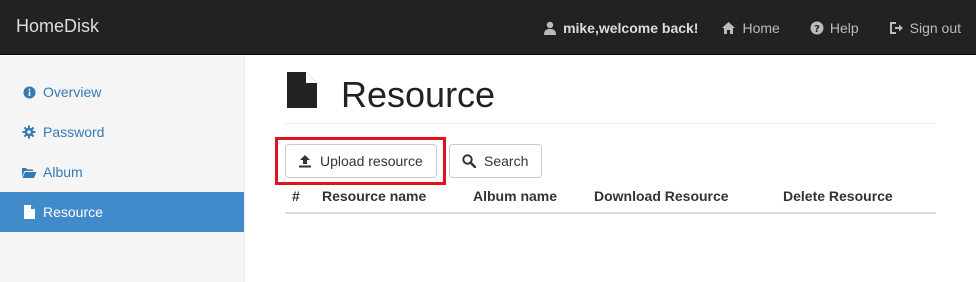  What do you see at coordinates (29, 92) in the screenshot?
I see `info-icon` at bounding box center [29, 92].